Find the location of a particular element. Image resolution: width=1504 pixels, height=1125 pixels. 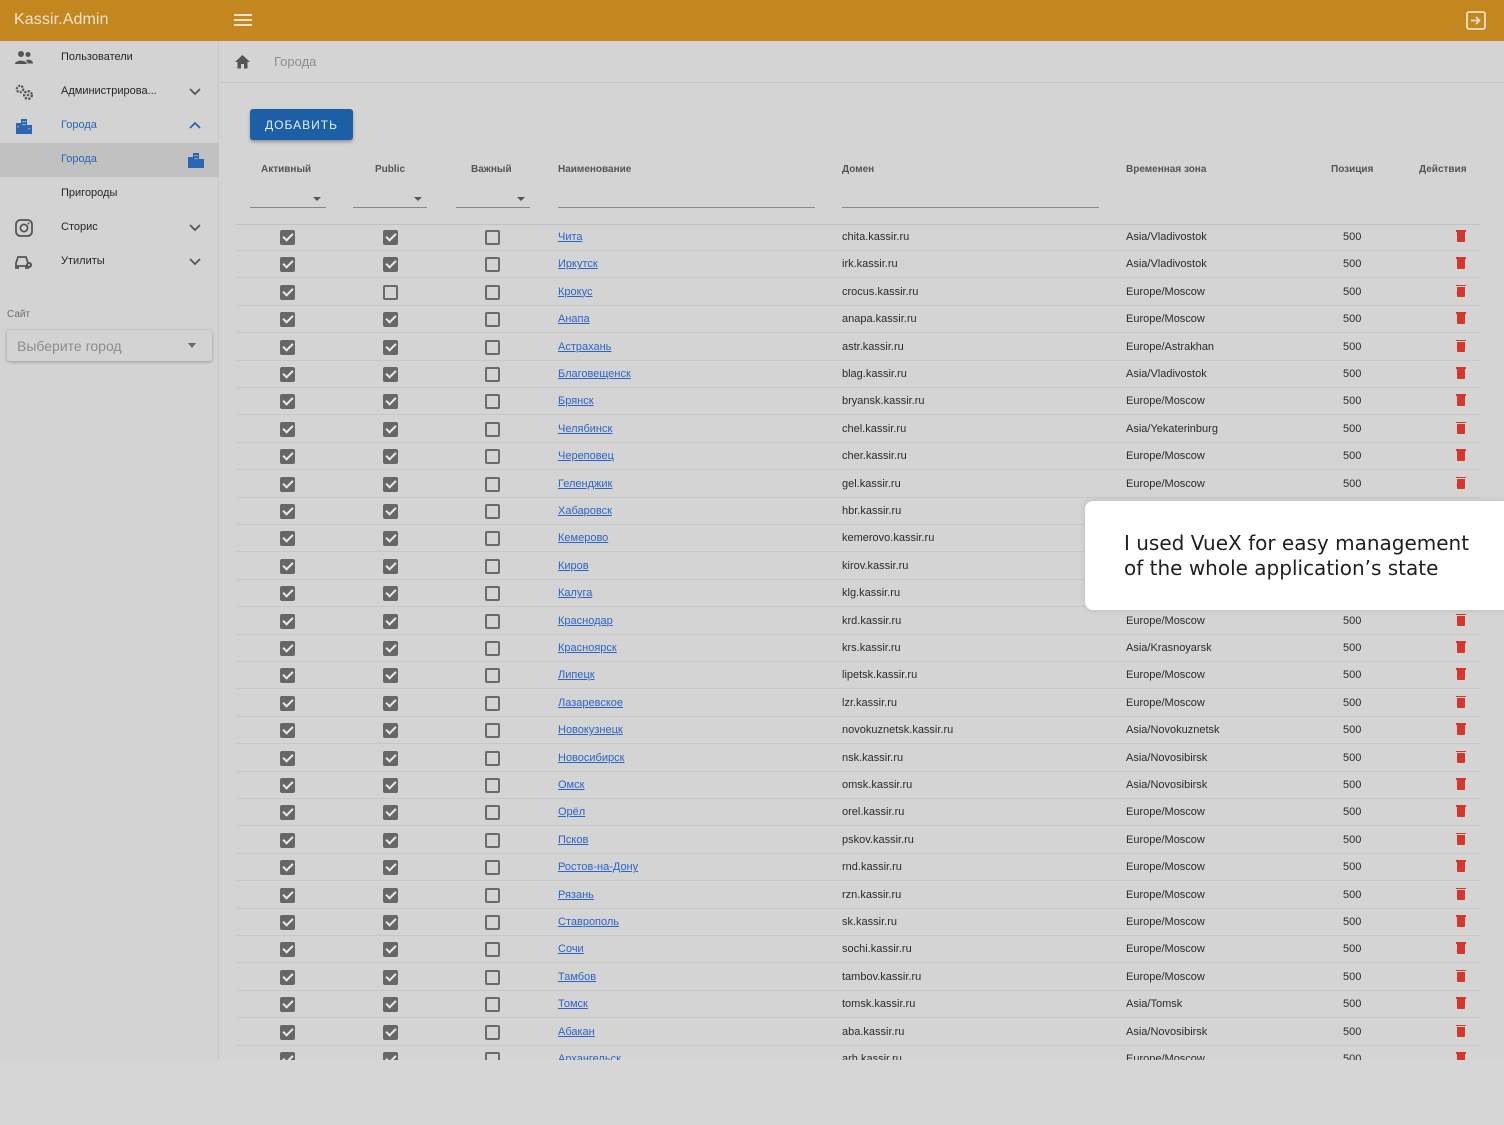

city-name-link: Красноярск is located at coordinates (587, 648).